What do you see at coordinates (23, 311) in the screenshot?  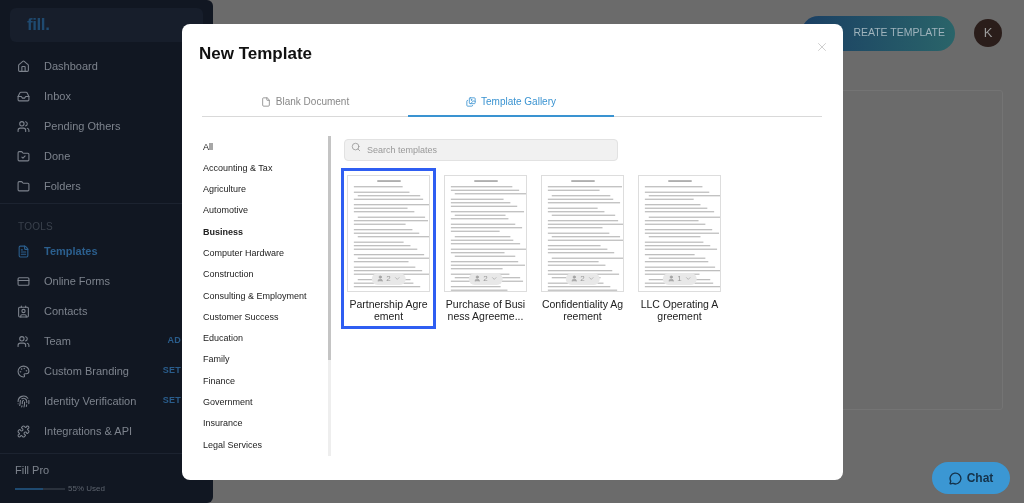 I see `contact-card-icon` at bounding box center [23, 311].